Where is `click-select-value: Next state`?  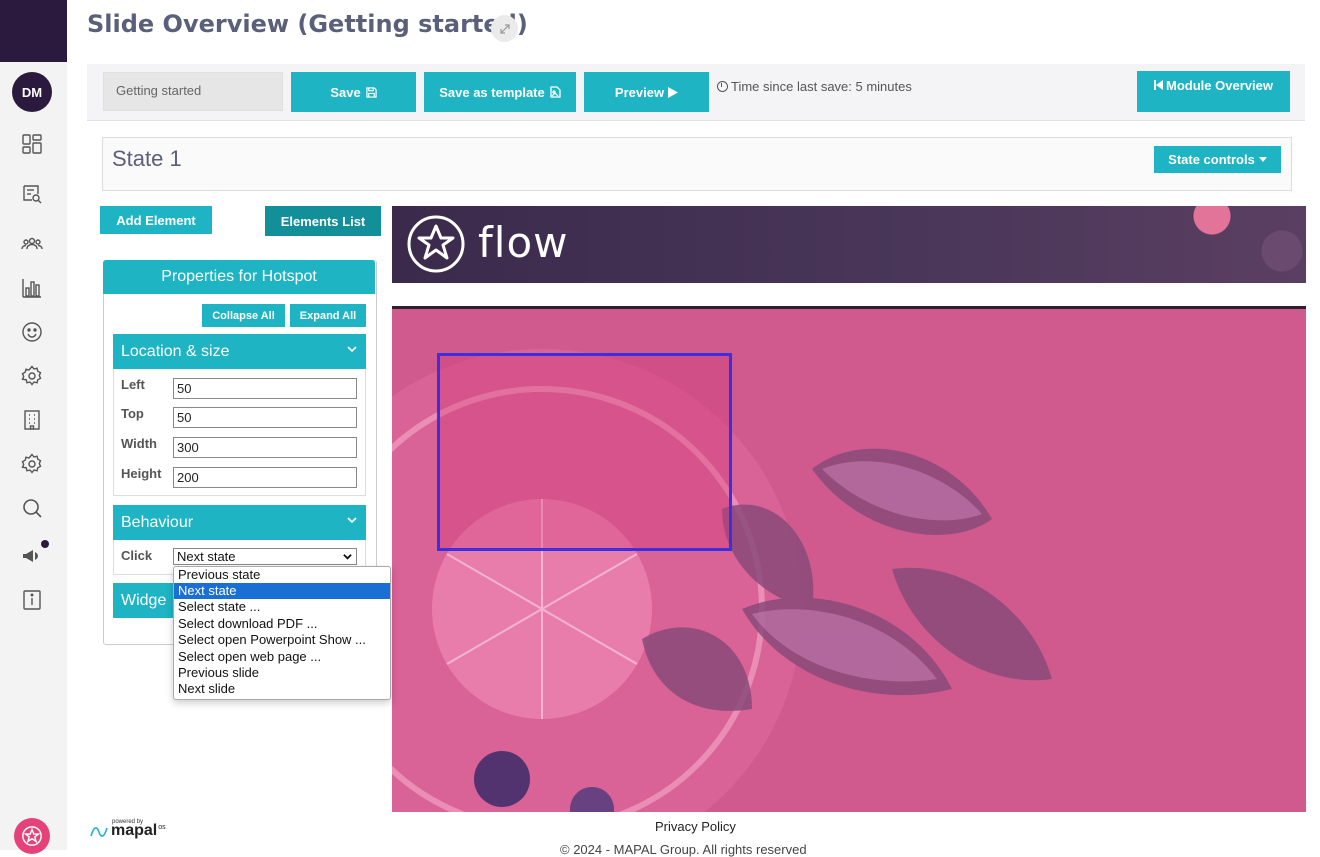
click-select-value: Next state is located at coordinates (206, 556).